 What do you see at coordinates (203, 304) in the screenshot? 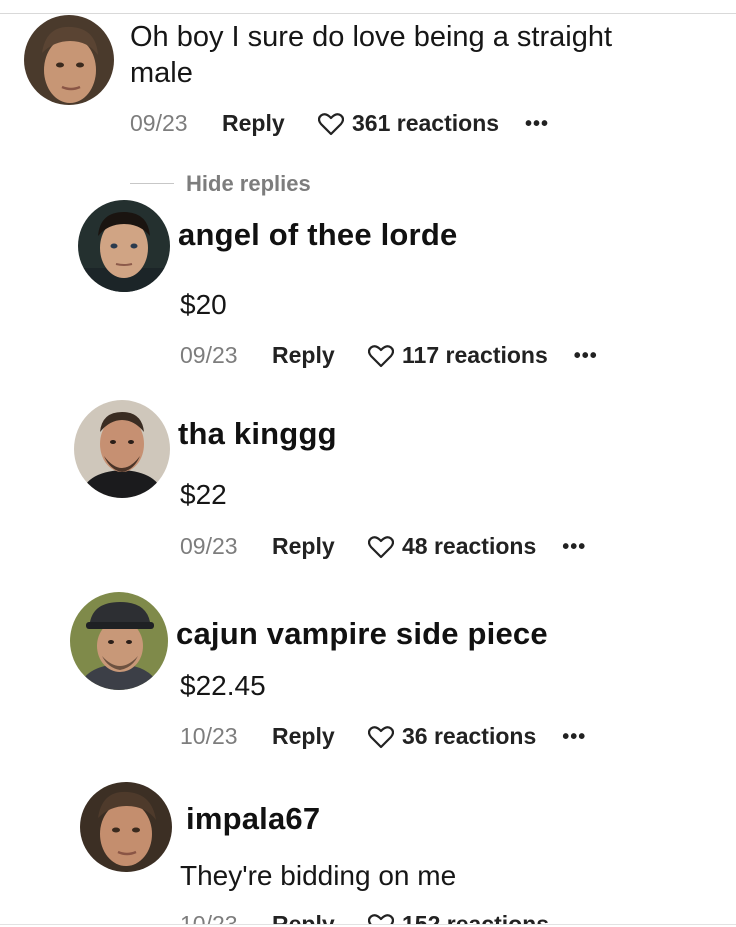
I see `reply-text: $20` at bounding box center [203, 304].